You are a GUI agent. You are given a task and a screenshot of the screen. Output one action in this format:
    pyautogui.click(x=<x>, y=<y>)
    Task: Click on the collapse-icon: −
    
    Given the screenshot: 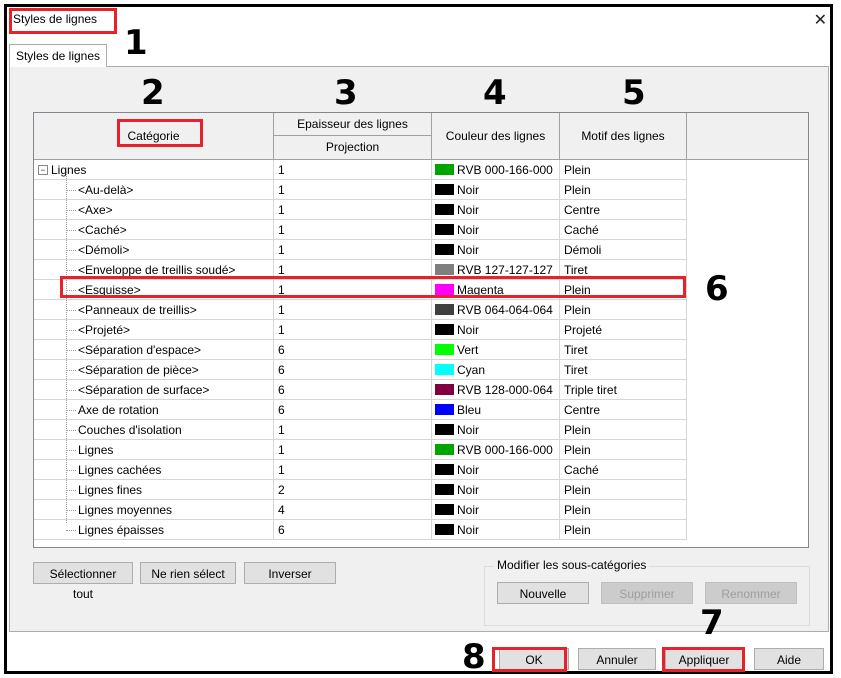 What is the action you would take?
    pyautogui.click(x=43, y=169)
    